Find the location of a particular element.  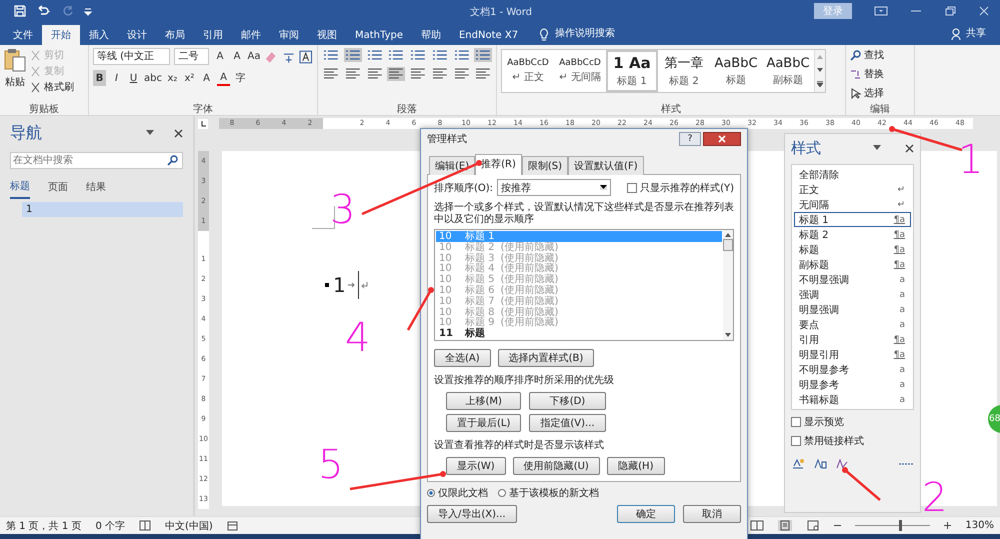

restore-icon is located at coordinates (950, 11).